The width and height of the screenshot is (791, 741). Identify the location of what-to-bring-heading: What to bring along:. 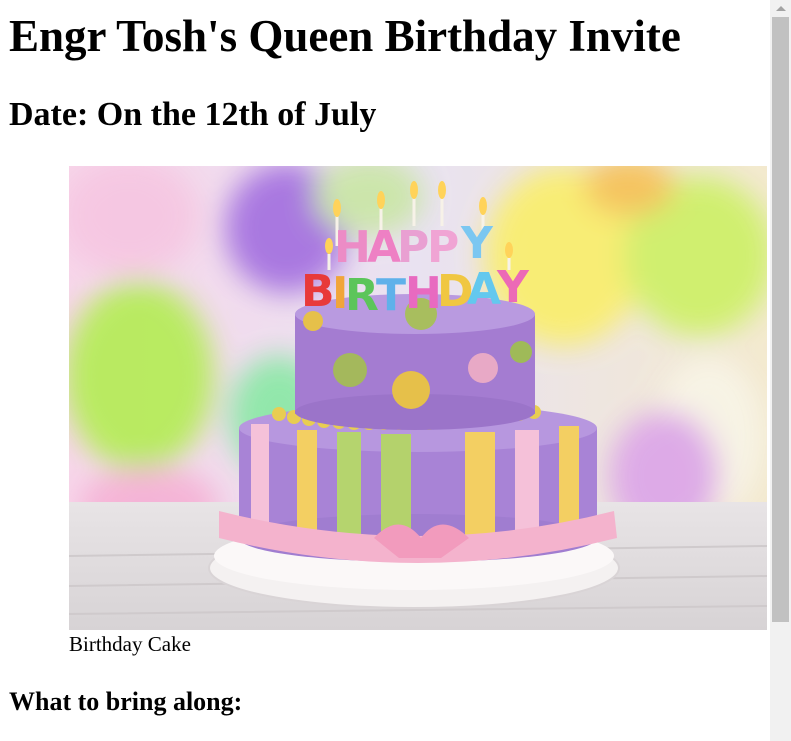
(126, 701).